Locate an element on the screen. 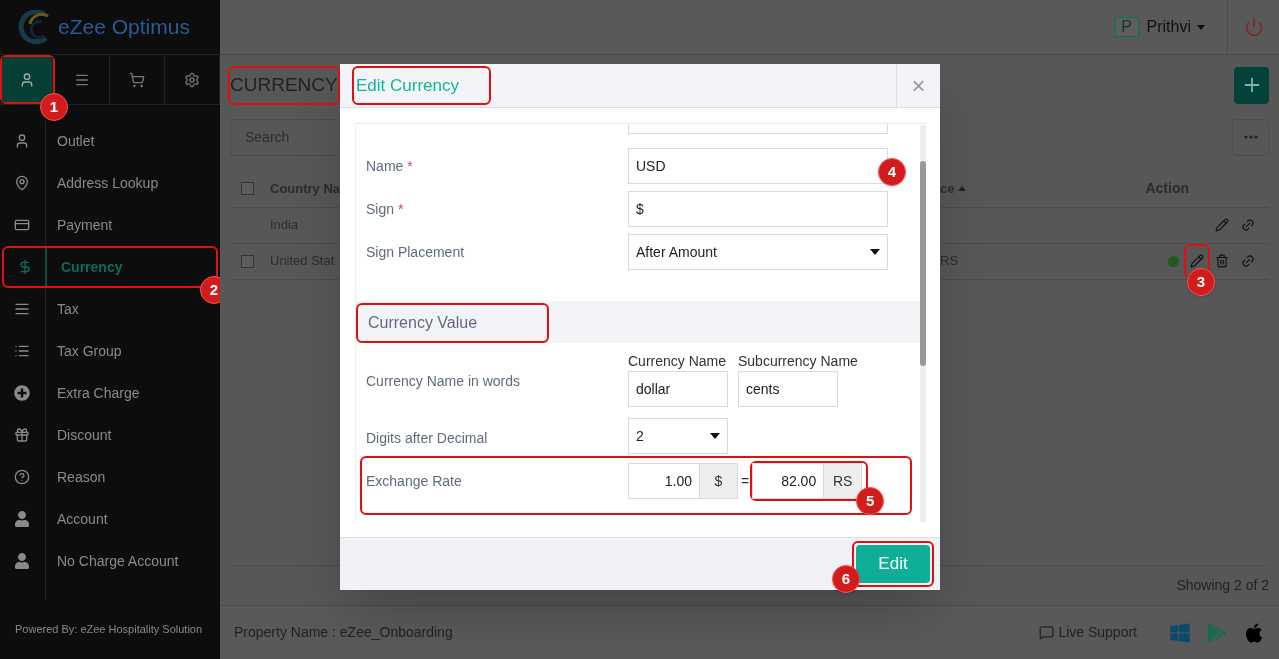 The height and width of the screenshot is (659, 1279). equals-sign: = is located at coordinates (745, 481).